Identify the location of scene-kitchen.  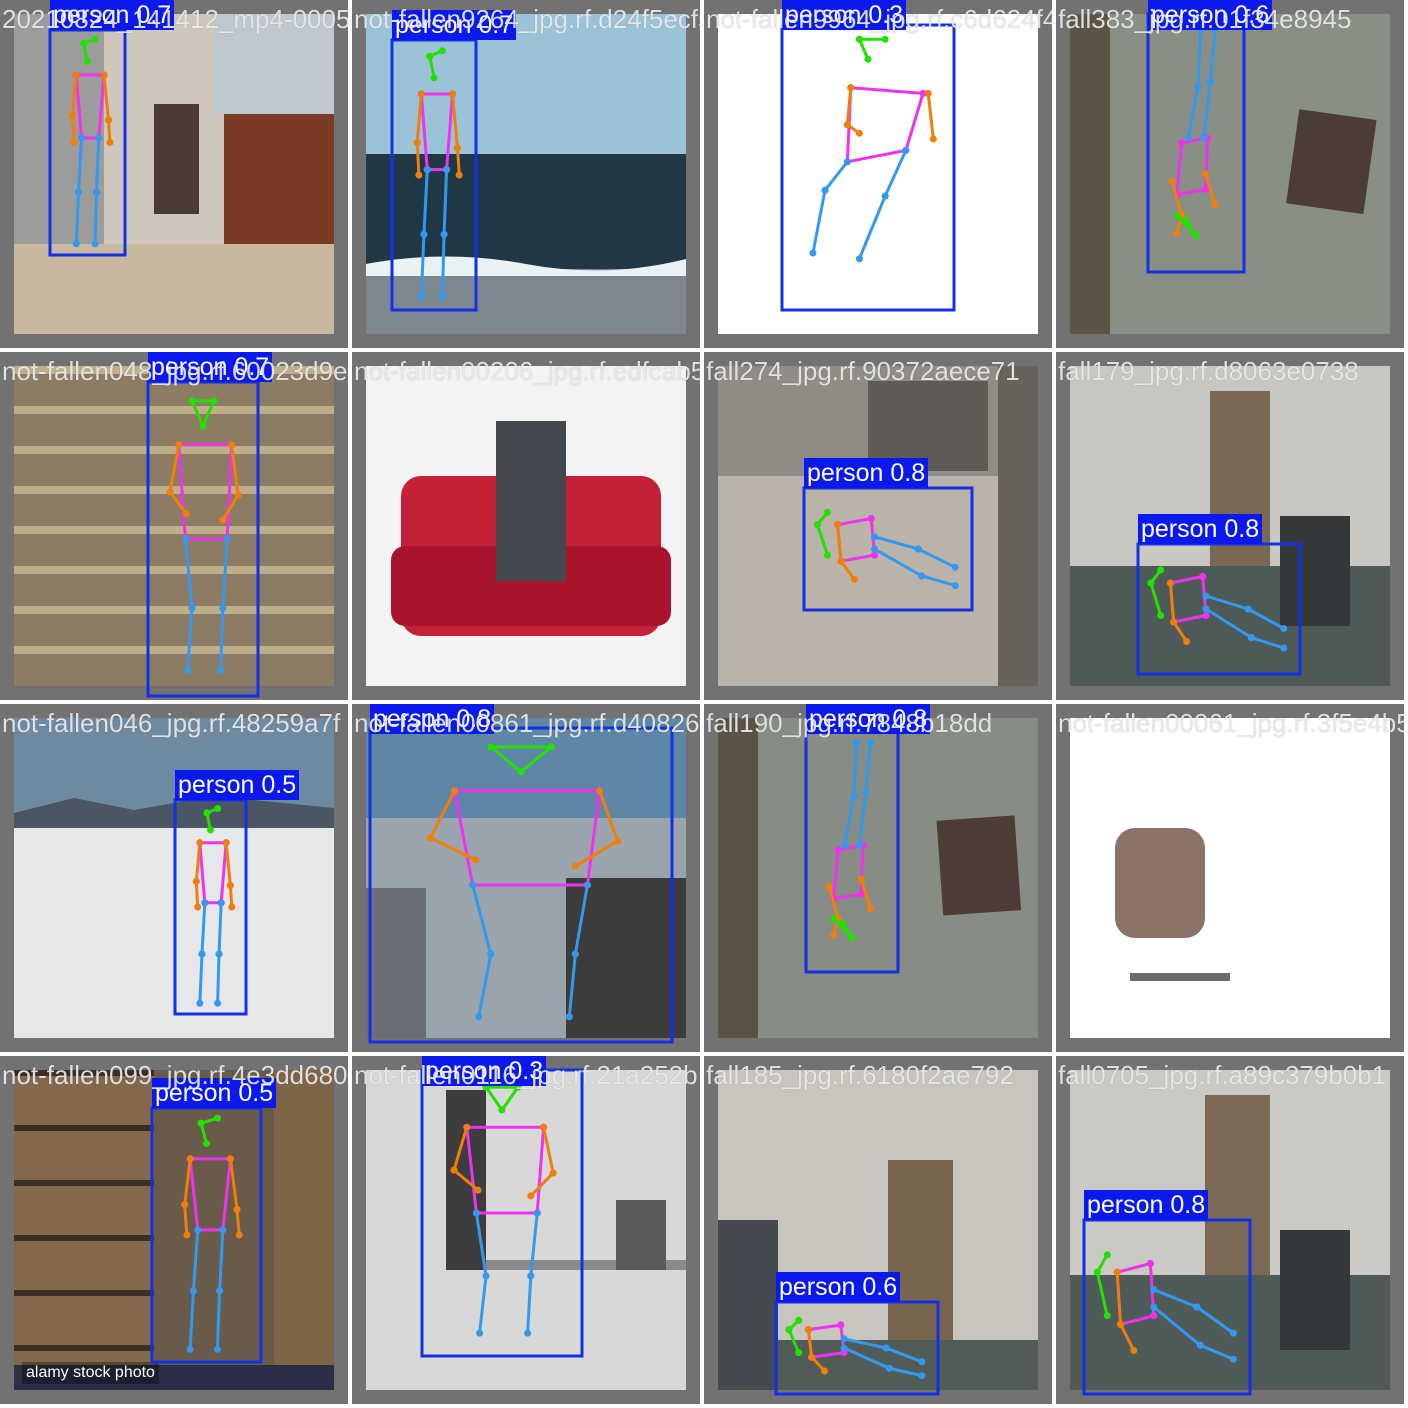
(174, 174).